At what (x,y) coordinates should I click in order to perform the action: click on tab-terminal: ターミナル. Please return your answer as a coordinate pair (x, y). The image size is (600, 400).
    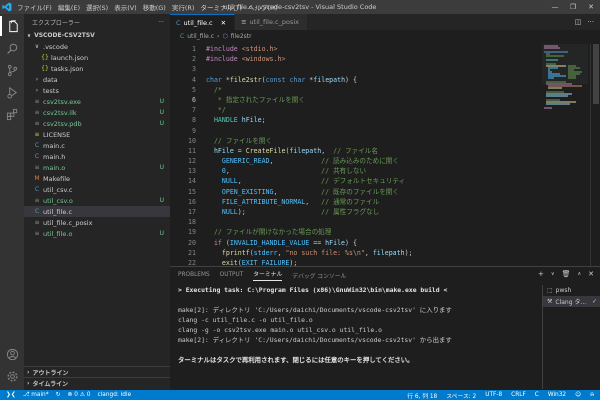
    Looking at the image, I should click on (268, 275).